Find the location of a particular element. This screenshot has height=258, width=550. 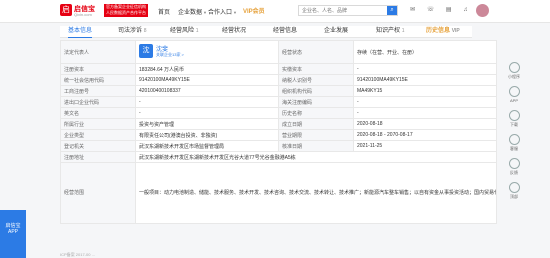

bell-icon: ♫ is located at coordinates (465, 10).